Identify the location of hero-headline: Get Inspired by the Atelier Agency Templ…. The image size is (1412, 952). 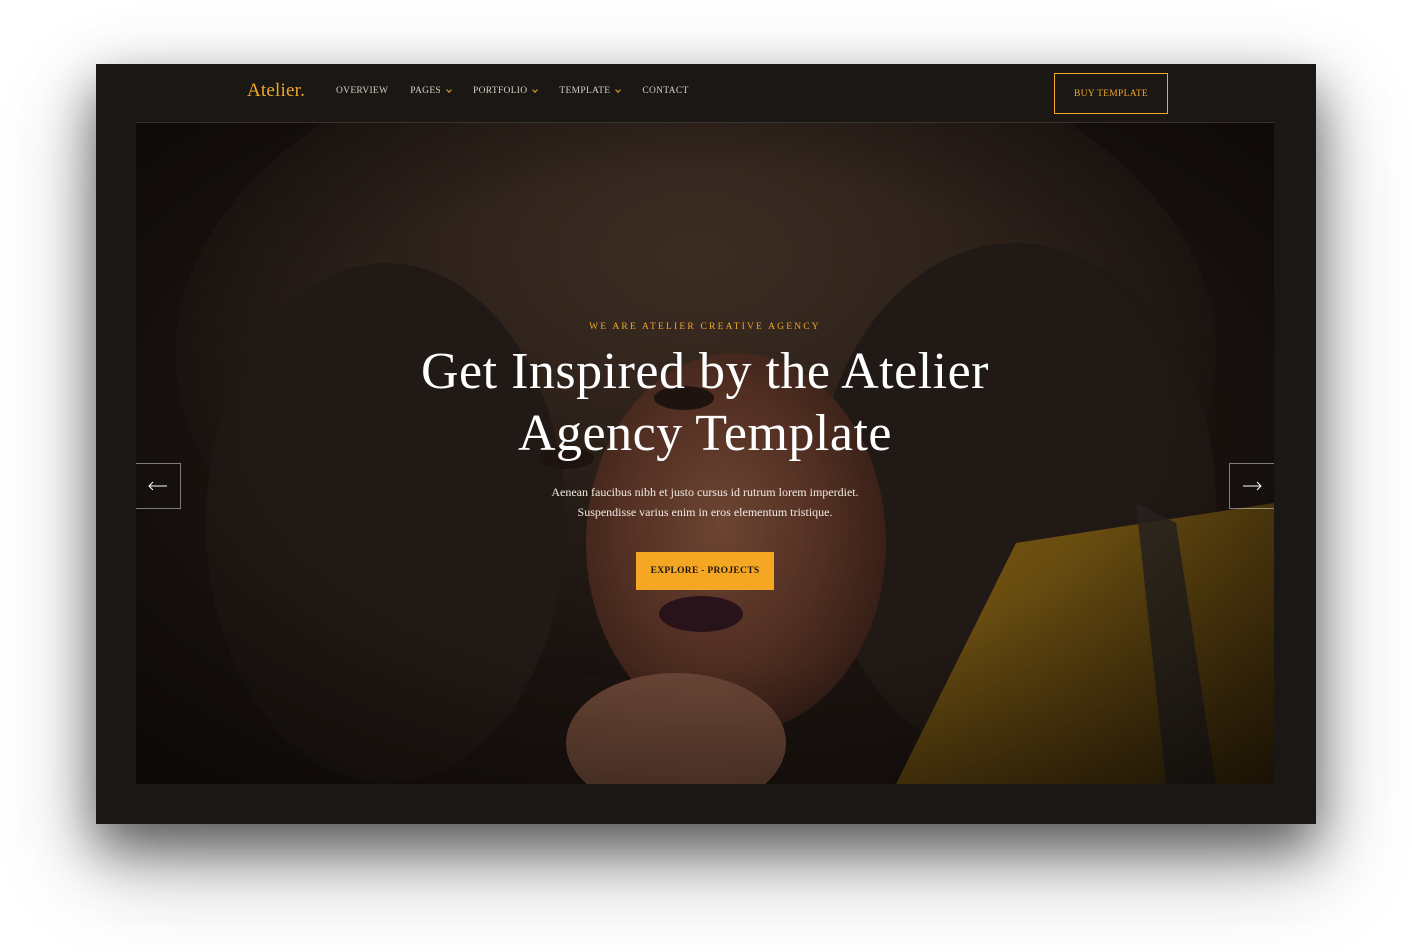
(705, 403).